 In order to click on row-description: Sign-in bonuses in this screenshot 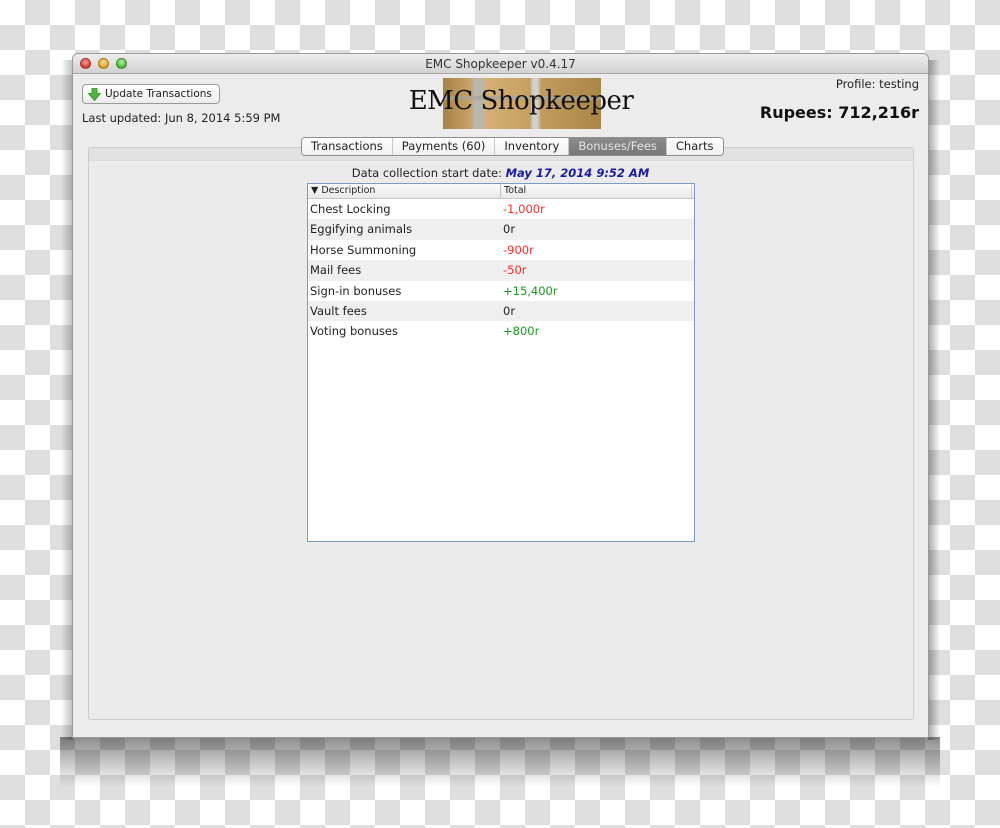, I will do `click(356, 290)`.